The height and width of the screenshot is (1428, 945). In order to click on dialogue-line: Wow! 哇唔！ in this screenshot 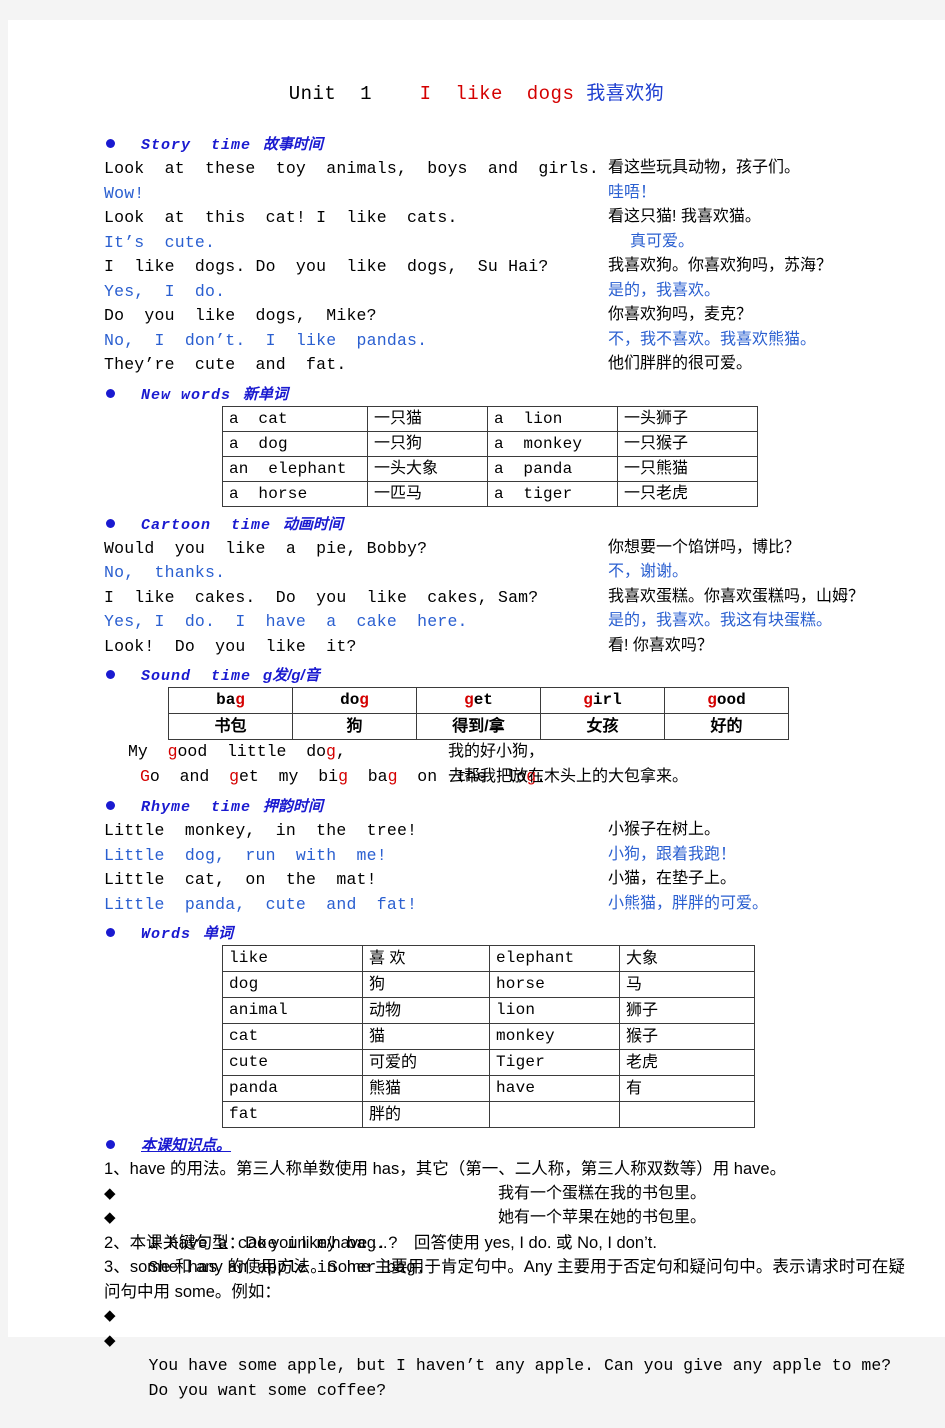, I will do `click(476, 193)`.